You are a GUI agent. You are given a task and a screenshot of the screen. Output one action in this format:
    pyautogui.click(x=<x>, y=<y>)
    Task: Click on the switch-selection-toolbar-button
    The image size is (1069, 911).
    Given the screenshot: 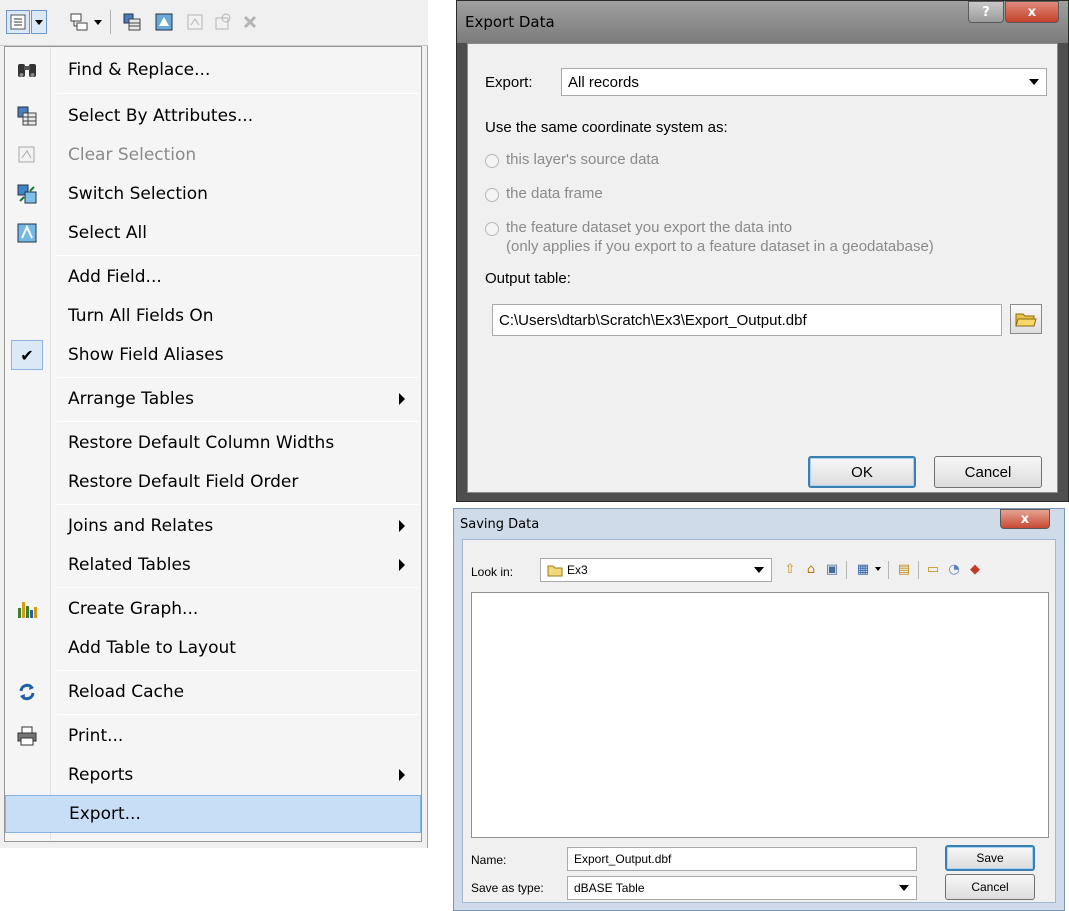 What is the action you would take?
    pyautogui.click(x=164, y=22)
    